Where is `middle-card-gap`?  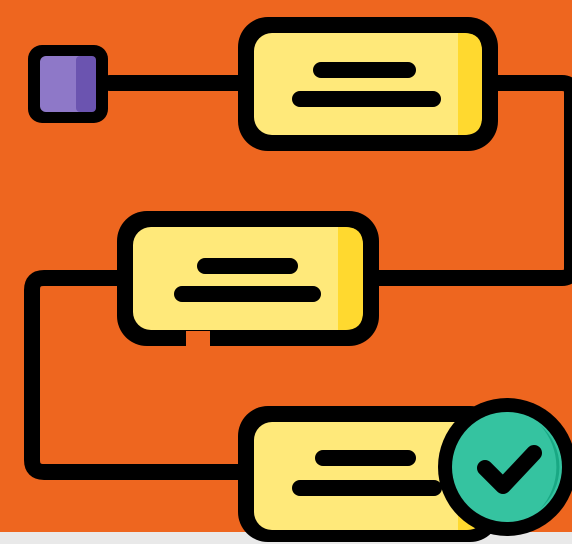 middle-card-gap is located at coordinates (198, 338).